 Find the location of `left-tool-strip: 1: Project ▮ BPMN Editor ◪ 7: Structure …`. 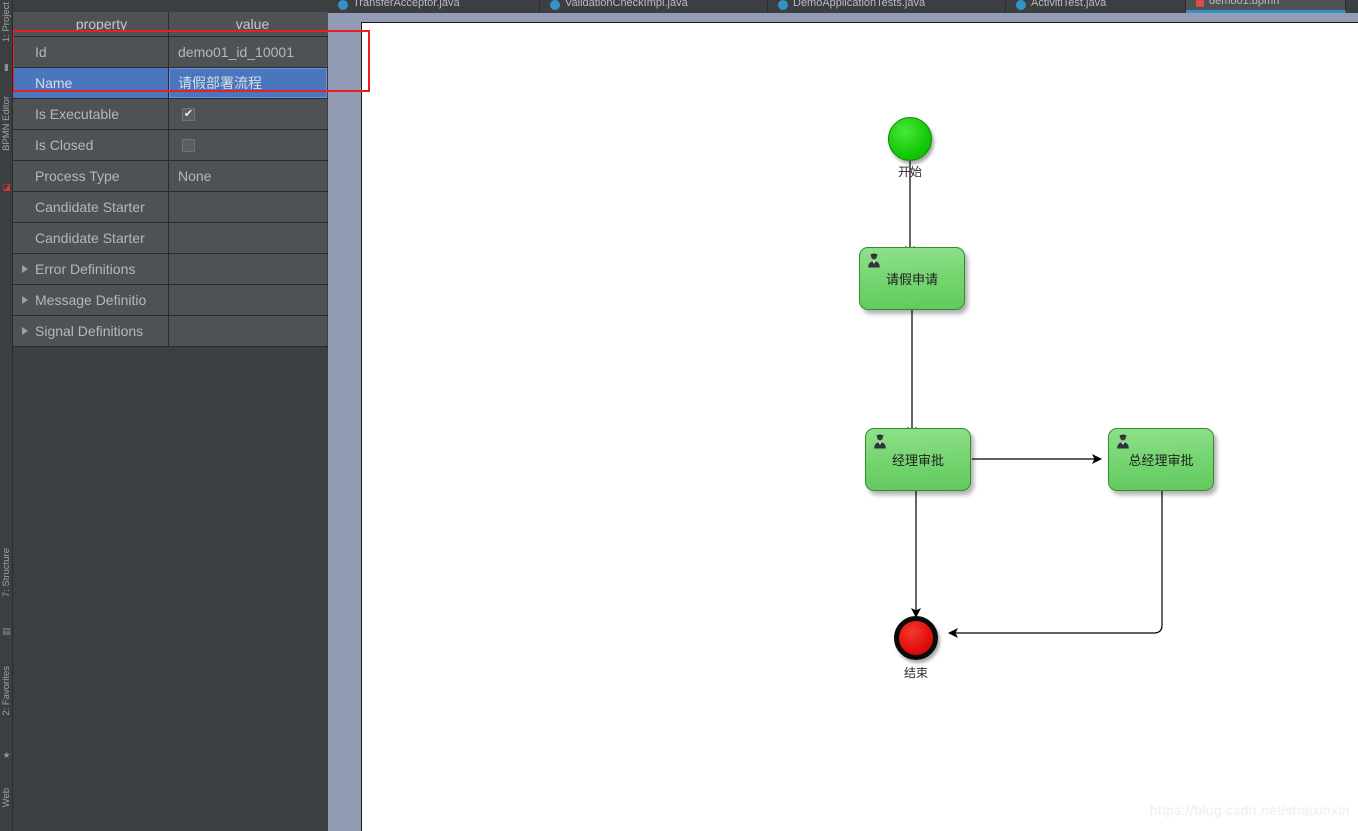

left-tool-strip: 1: Project ▮ BPMN Editor ◪ 7: Structure … is located at coordinates (6, 415).